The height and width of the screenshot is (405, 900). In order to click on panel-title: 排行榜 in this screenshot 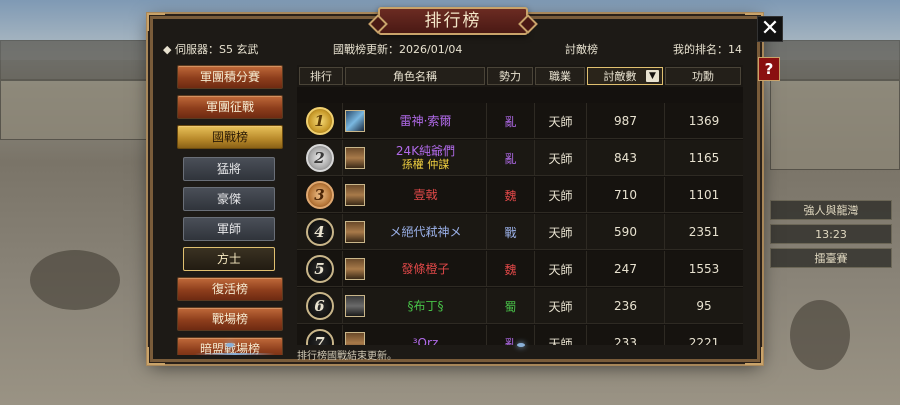, I will do `click(453, 21)`.